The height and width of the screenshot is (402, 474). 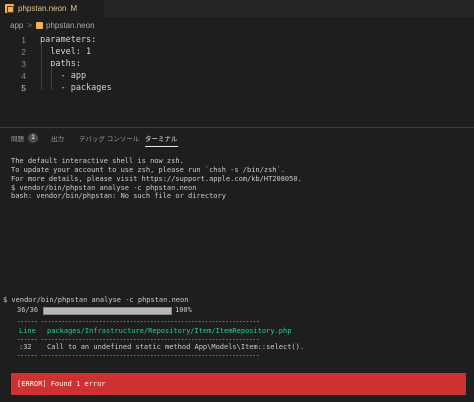 What do you see at coordinates (23, 76) in the screenshot?
I see `line-number: 4` at bounding box center [23, 76].